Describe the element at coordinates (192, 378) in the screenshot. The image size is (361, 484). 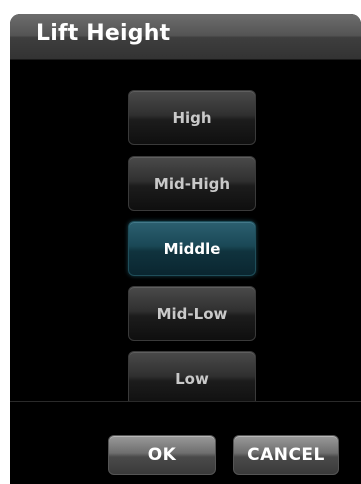
I see `option-low-button: Low` at that location.